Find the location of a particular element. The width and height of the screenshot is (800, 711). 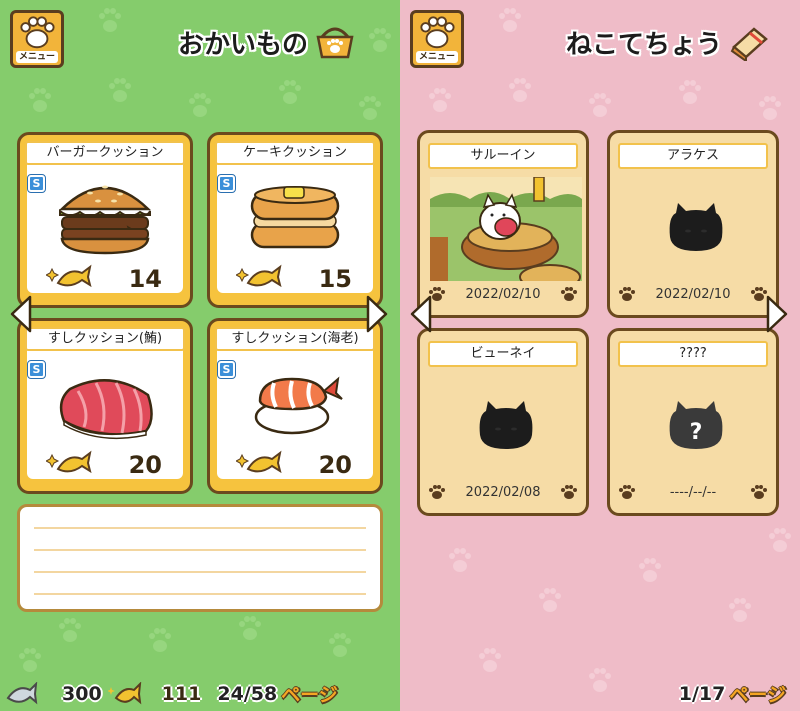

item-name: すしクッション(鮪) is located at coordinates (105, 339).